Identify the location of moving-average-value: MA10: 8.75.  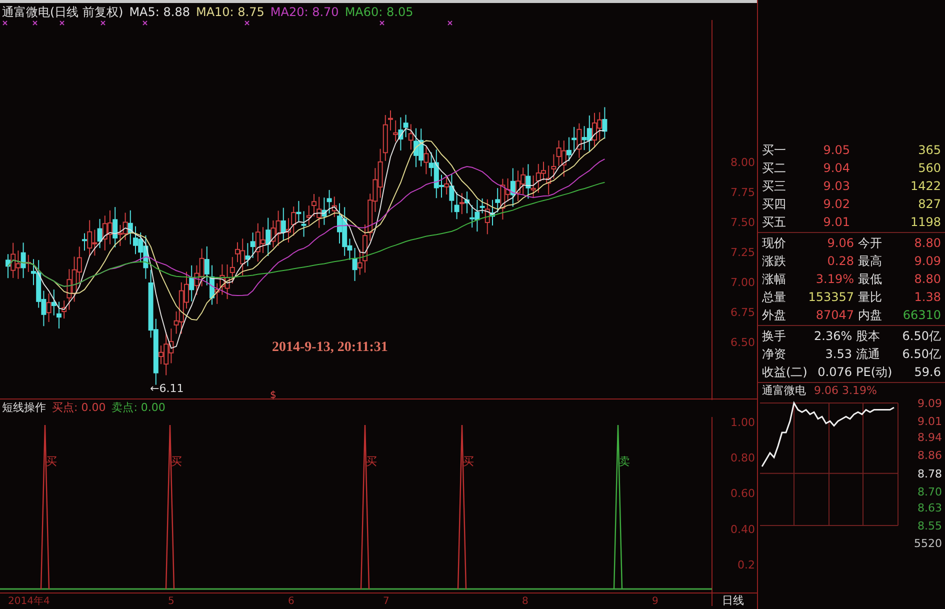
(230, 12).